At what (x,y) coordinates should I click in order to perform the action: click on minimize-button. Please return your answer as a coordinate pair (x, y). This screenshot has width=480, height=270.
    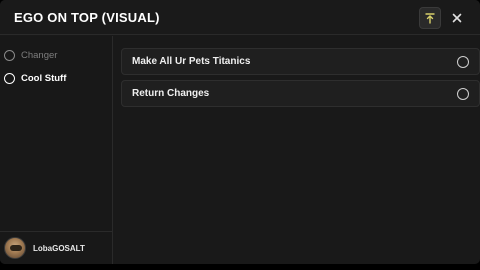
    Looking at the image, I should click on (430, 18).